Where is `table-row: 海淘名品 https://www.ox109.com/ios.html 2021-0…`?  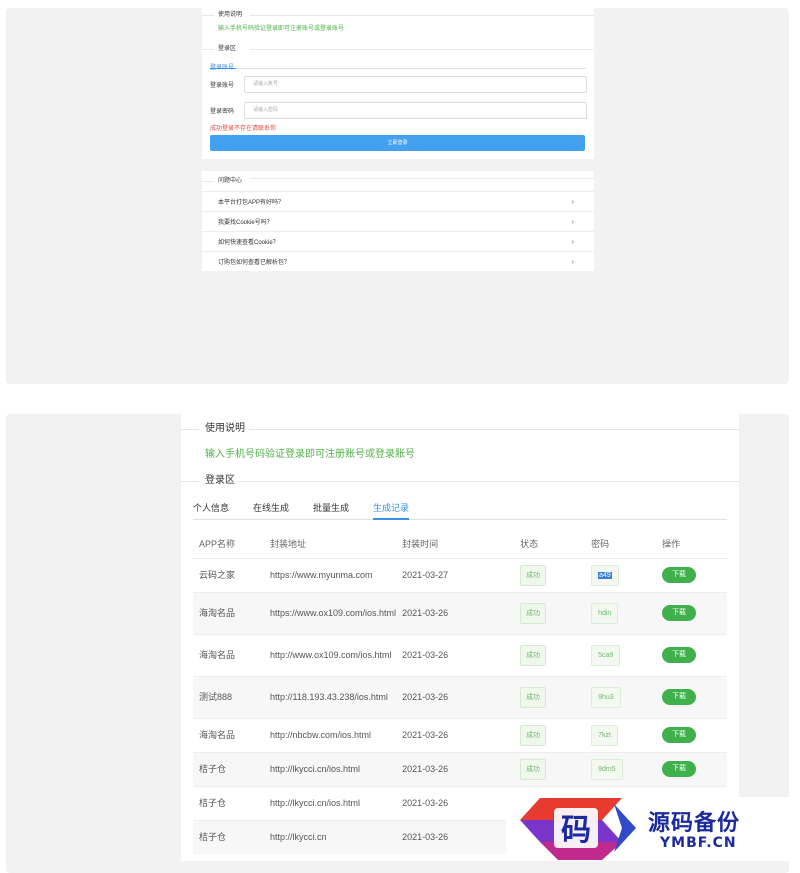
table-row: 海淘名品 https://www.ox109.com/ios.html 2021-0… is located at coordinates (460, 612).